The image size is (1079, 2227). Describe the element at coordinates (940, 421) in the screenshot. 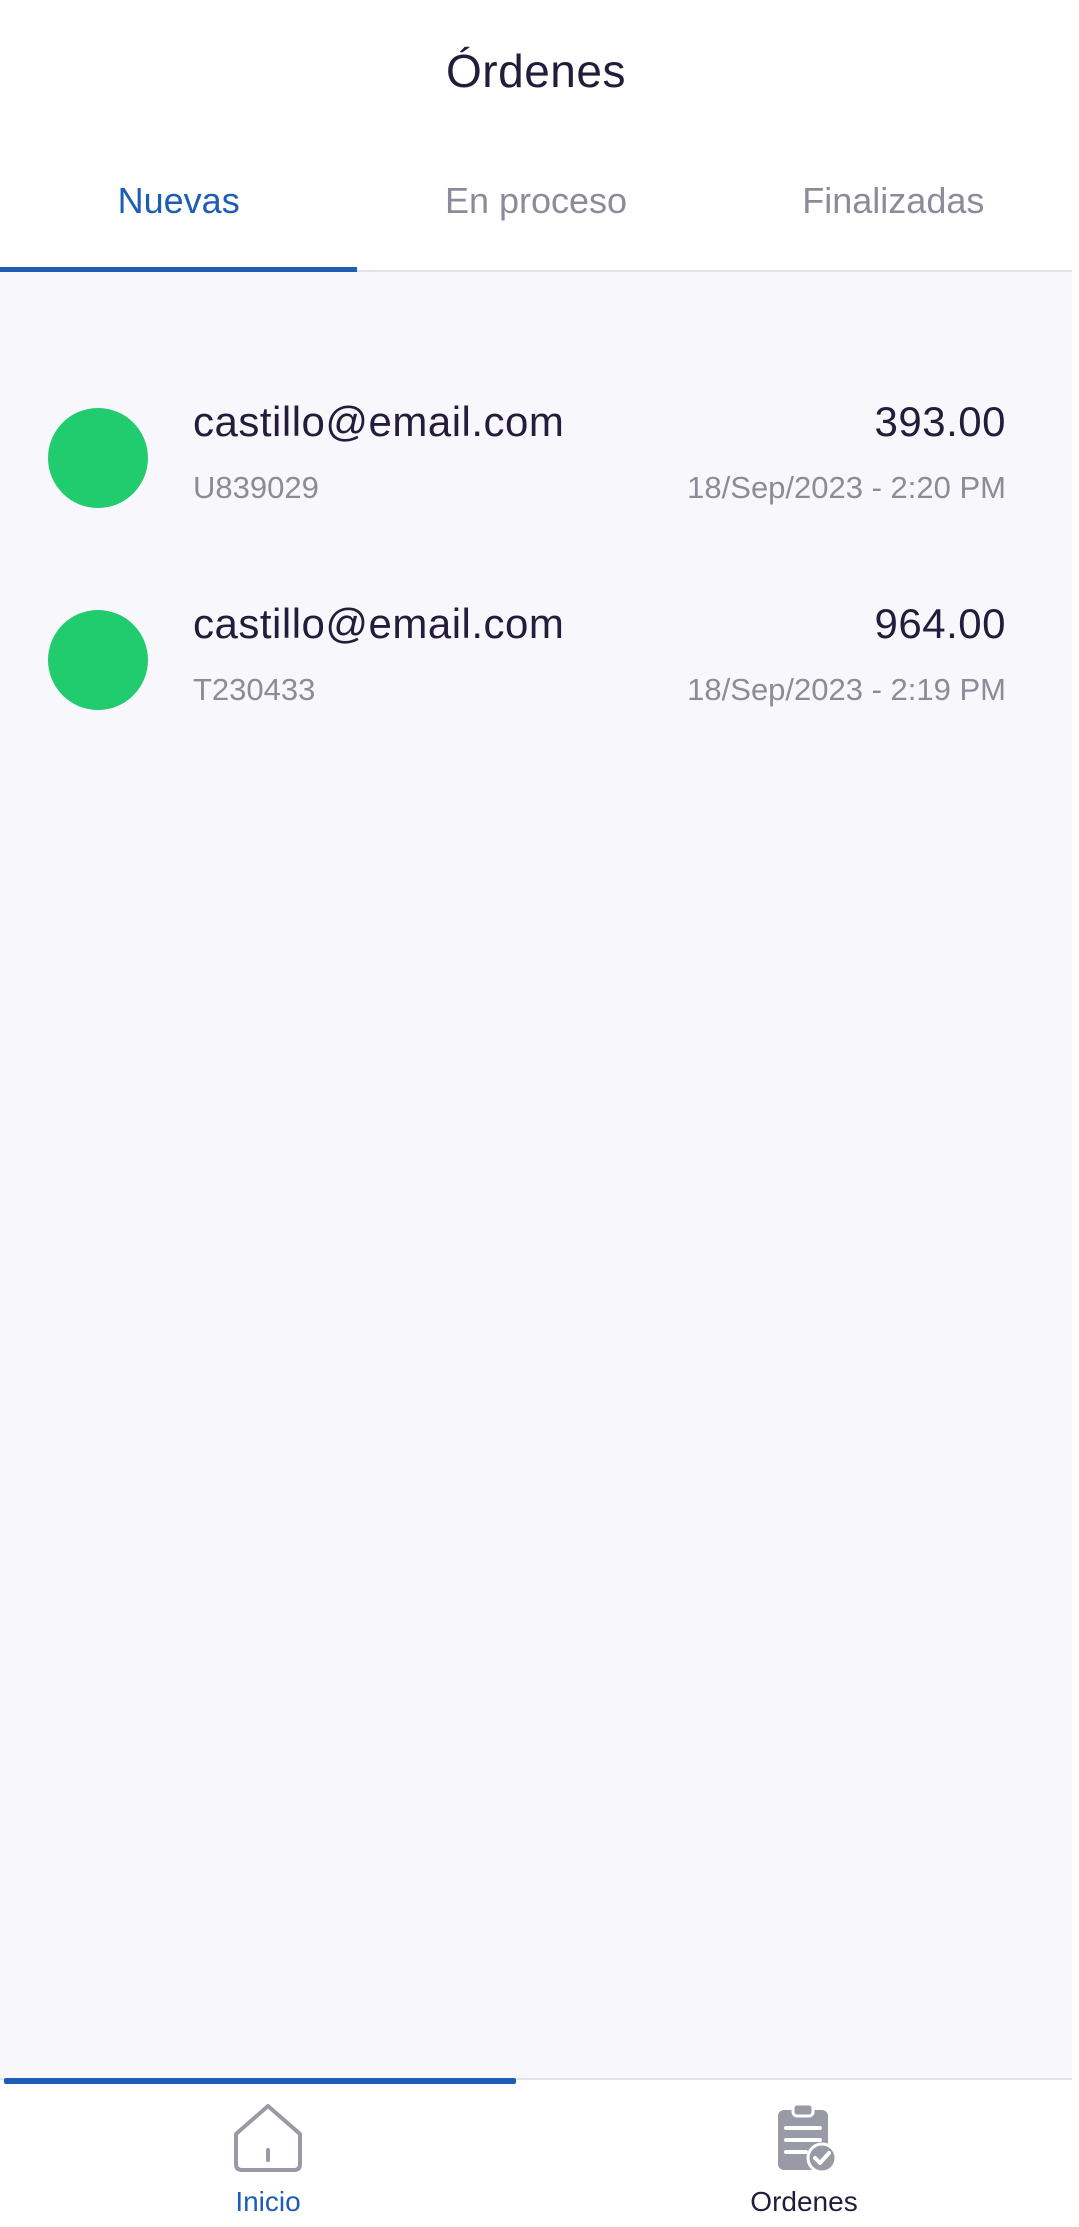

I see `order-amount: 393.00` at that location.